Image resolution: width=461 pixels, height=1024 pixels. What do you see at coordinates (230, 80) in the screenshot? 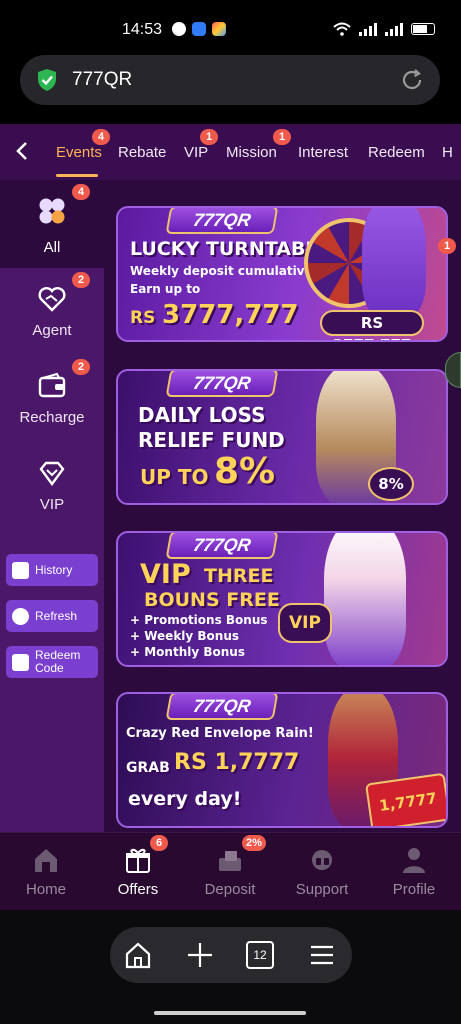
I see `address-bar: 777QR` at bounding box center [230, 80].